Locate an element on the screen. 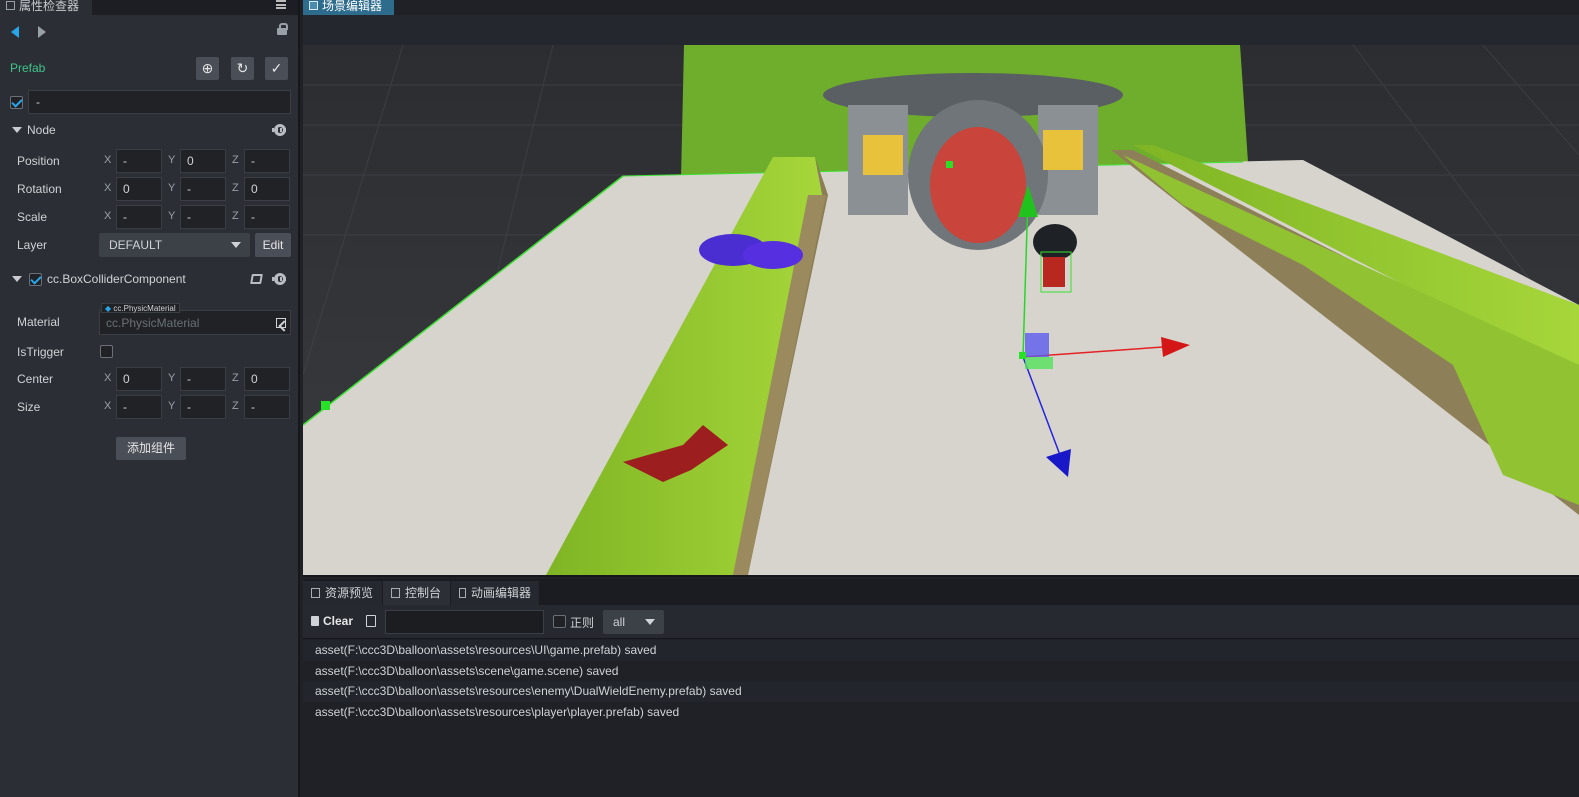 This screenshot has height=797, width=1579. layer-label: Layer is located at coordinates (32, 245).